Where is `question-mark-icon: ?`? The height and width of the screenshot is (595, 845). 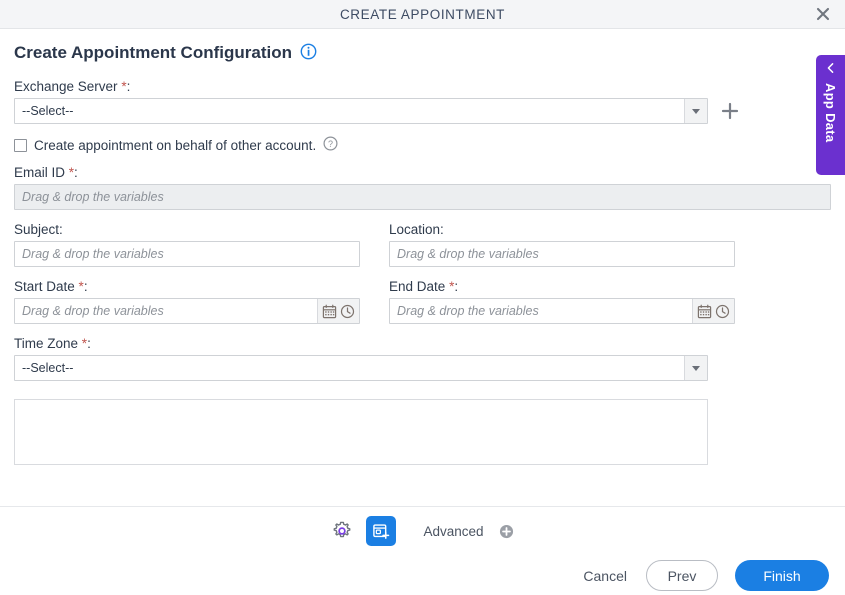 question-mark-icon: ? is located at coordinates (330, 145).